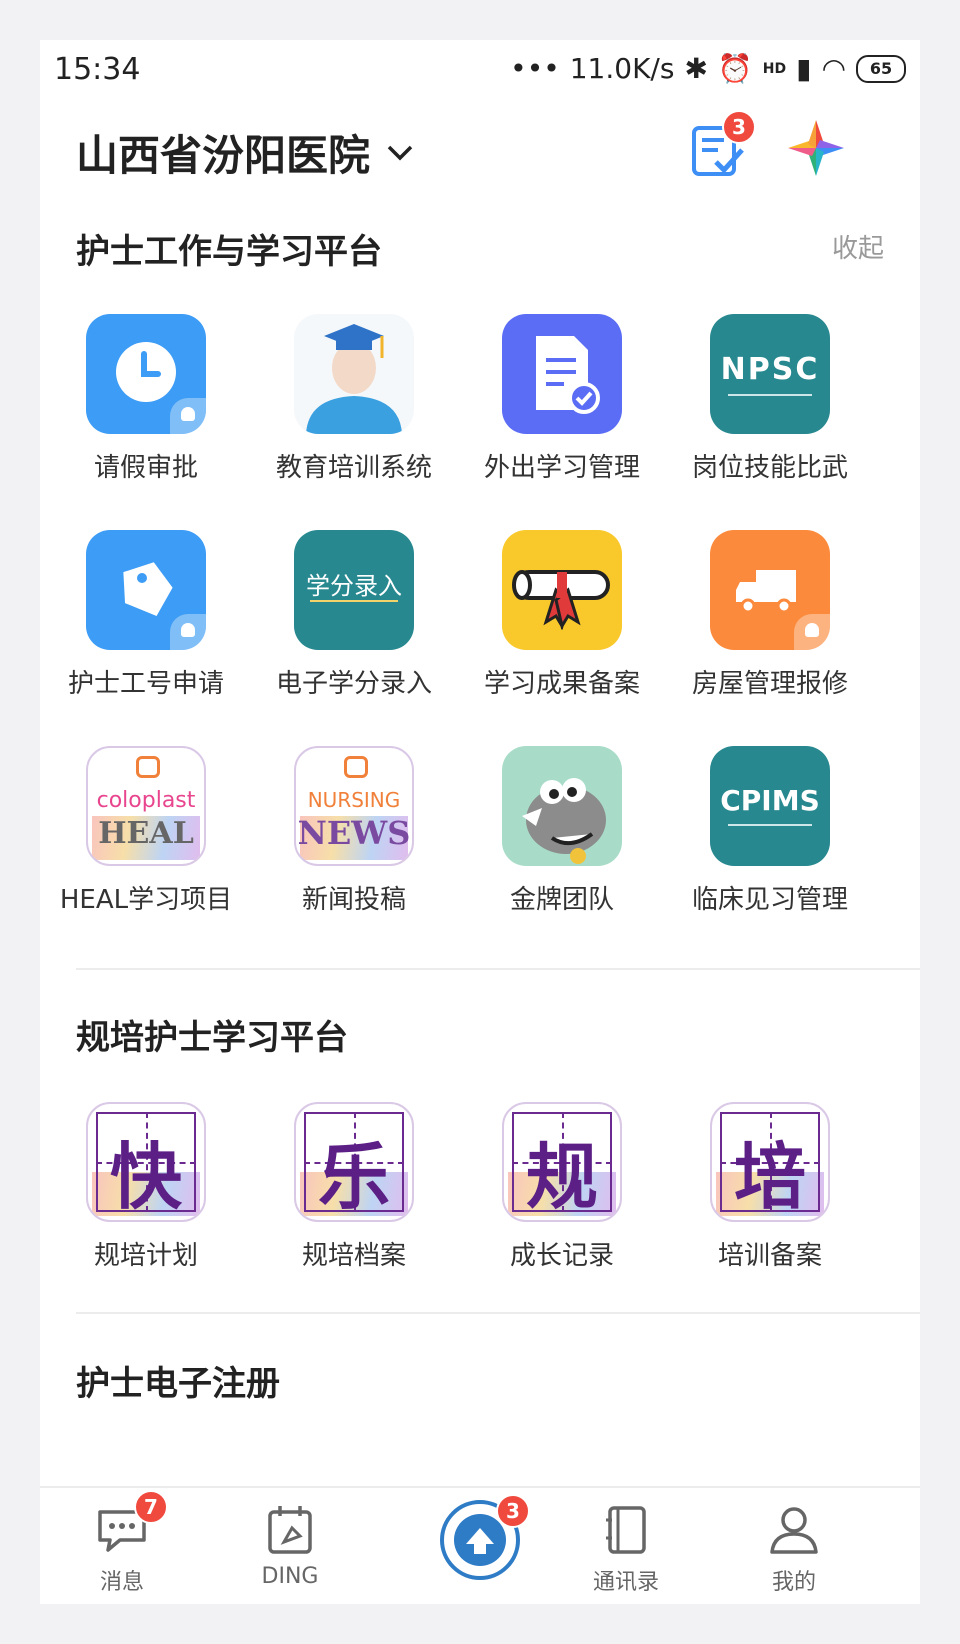 This screenshot has width=960, height=1644. What do you see at coordinates (622, 68) in the screenshot?
I see `network-speed: 11.0K/s` at bounding box center [622, 68].